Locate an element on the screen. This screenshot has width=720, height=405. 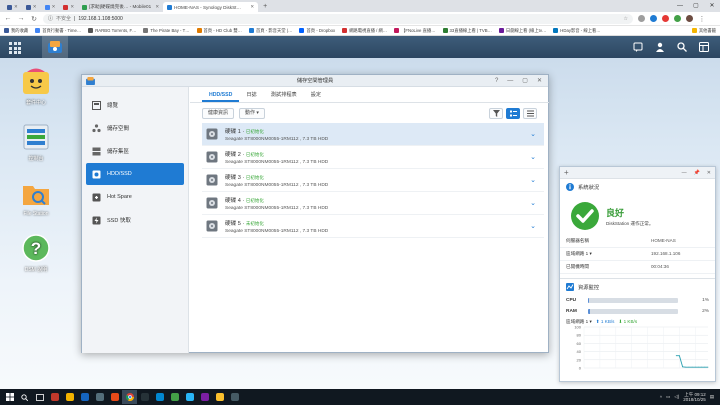
bookmark-item: 我的收藏 is located at coordinates (16, 31).